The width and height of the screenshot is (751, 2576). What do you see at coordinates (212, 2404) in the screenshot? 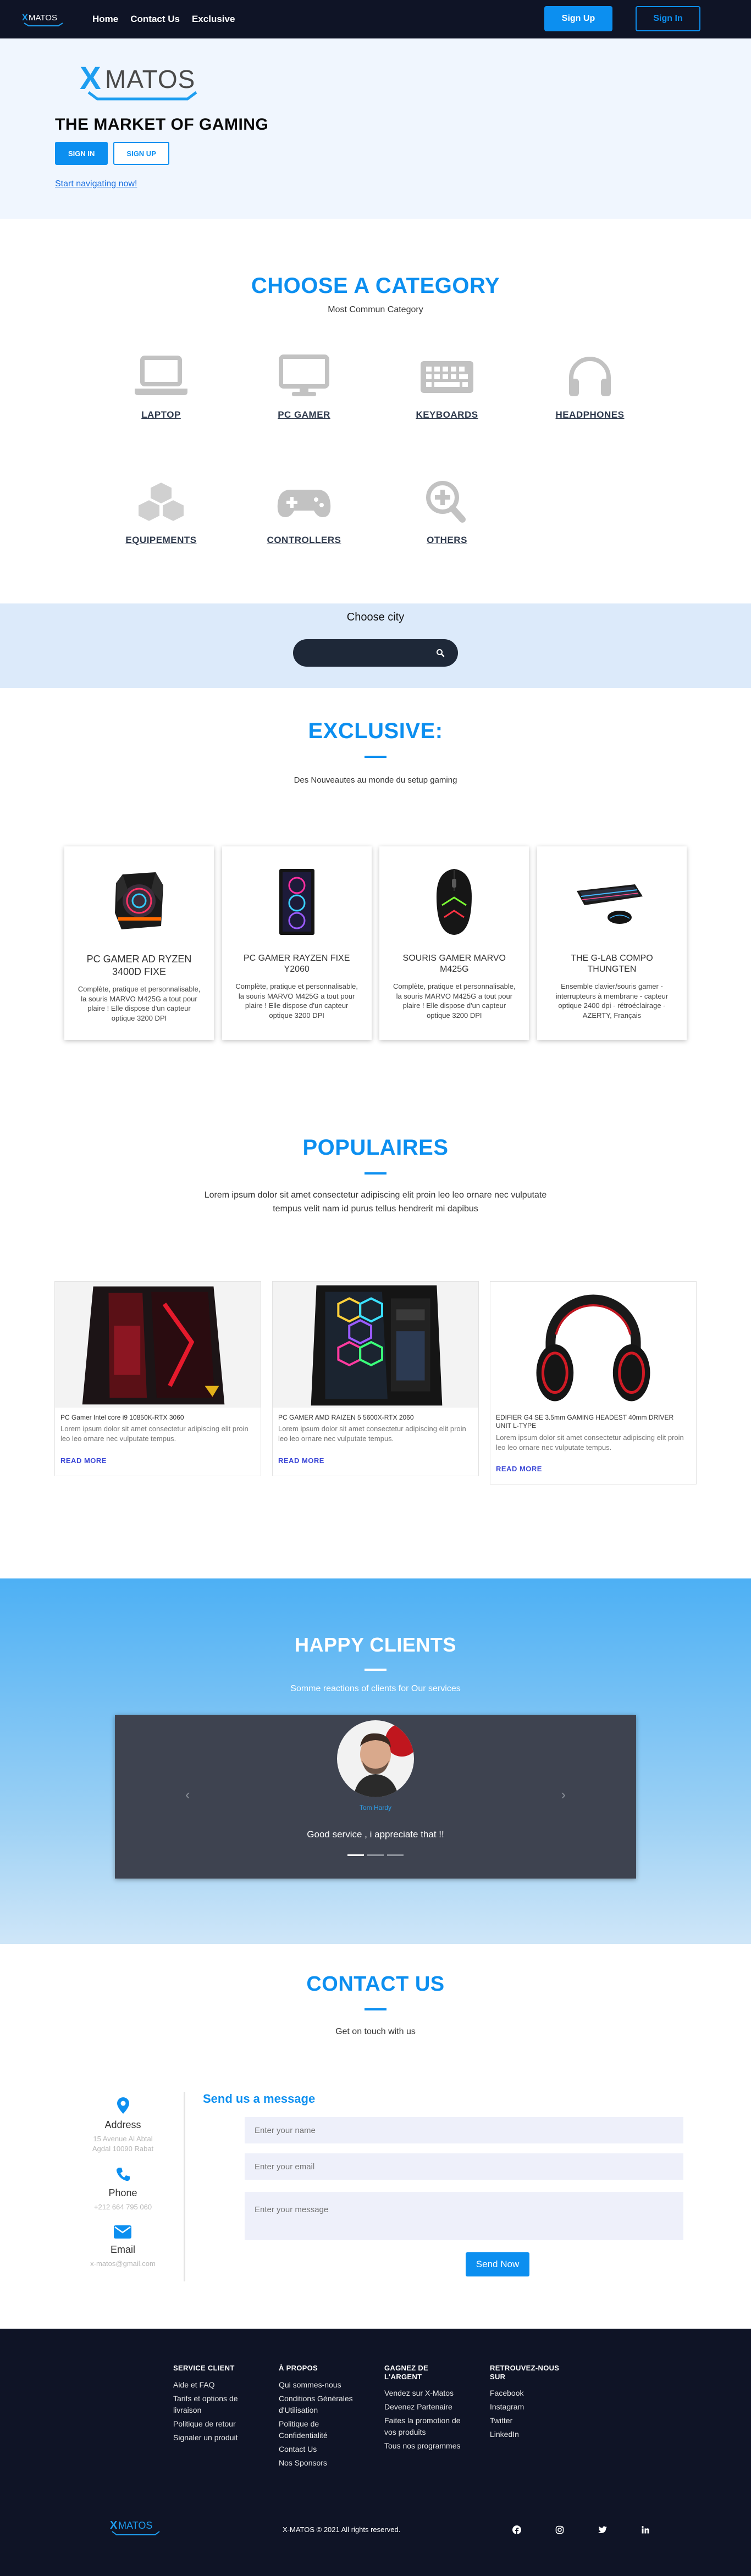
I see `footer-link: Tarifs et options de livraison` at bounding box center [212, 2404].